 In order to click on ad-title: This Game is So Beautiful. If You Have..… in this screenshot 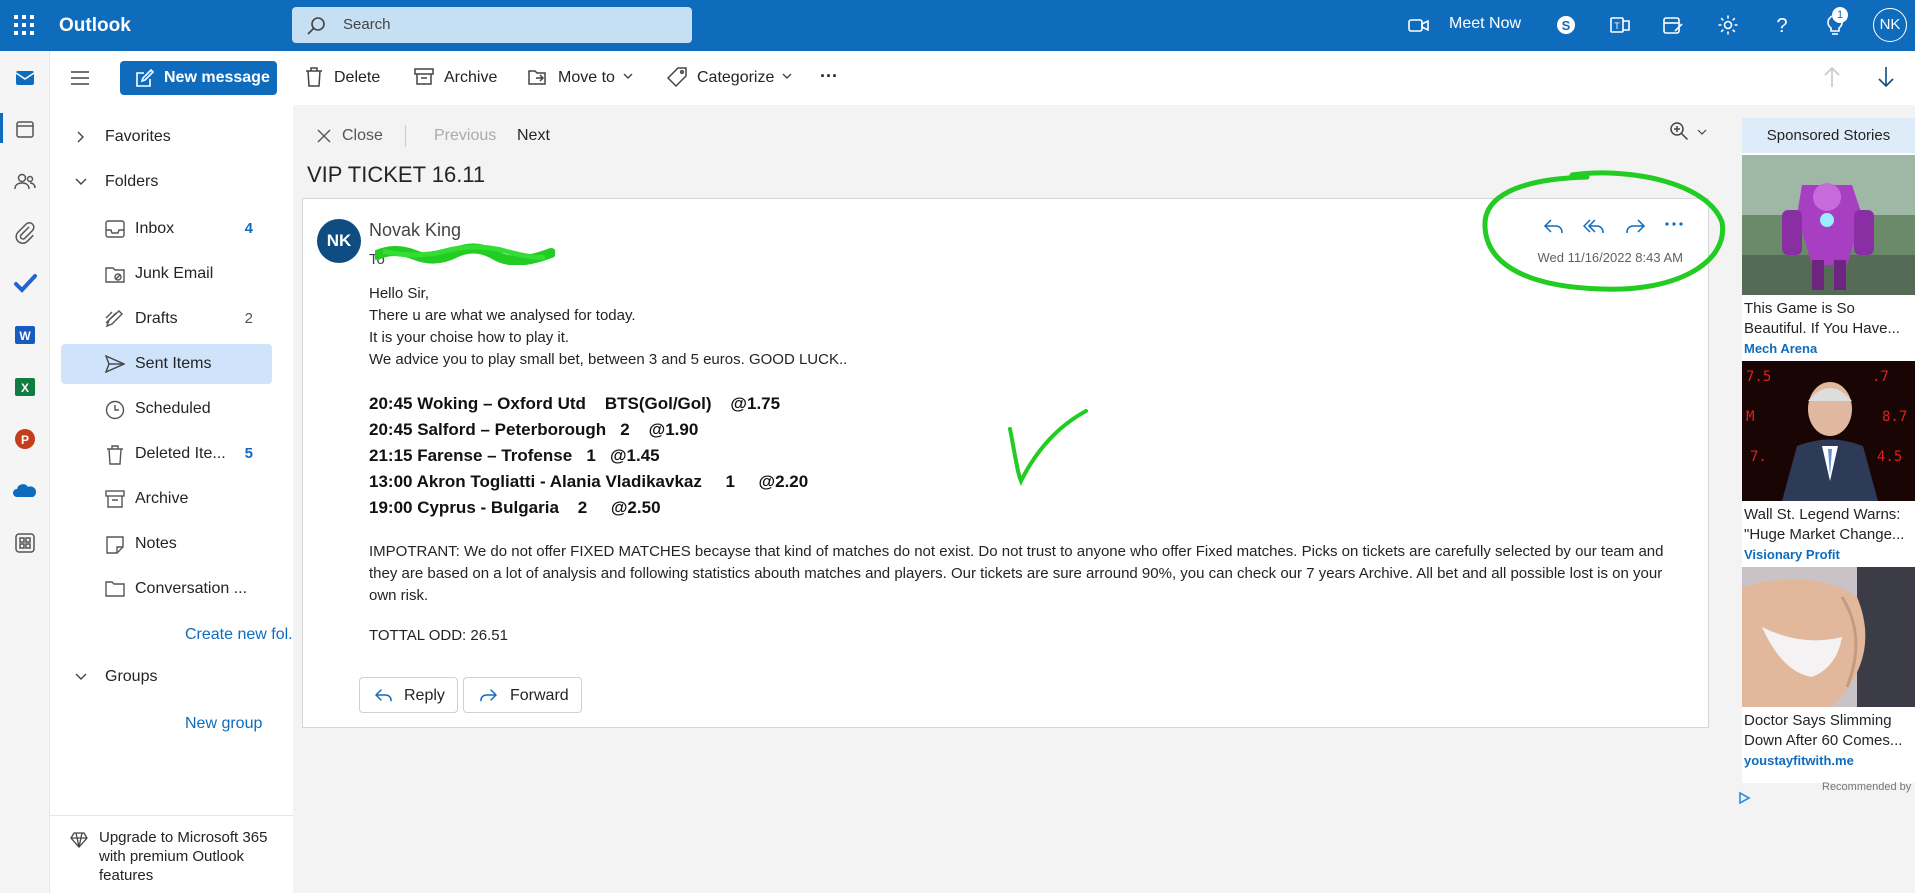, I will do `click(1829, 319)`.